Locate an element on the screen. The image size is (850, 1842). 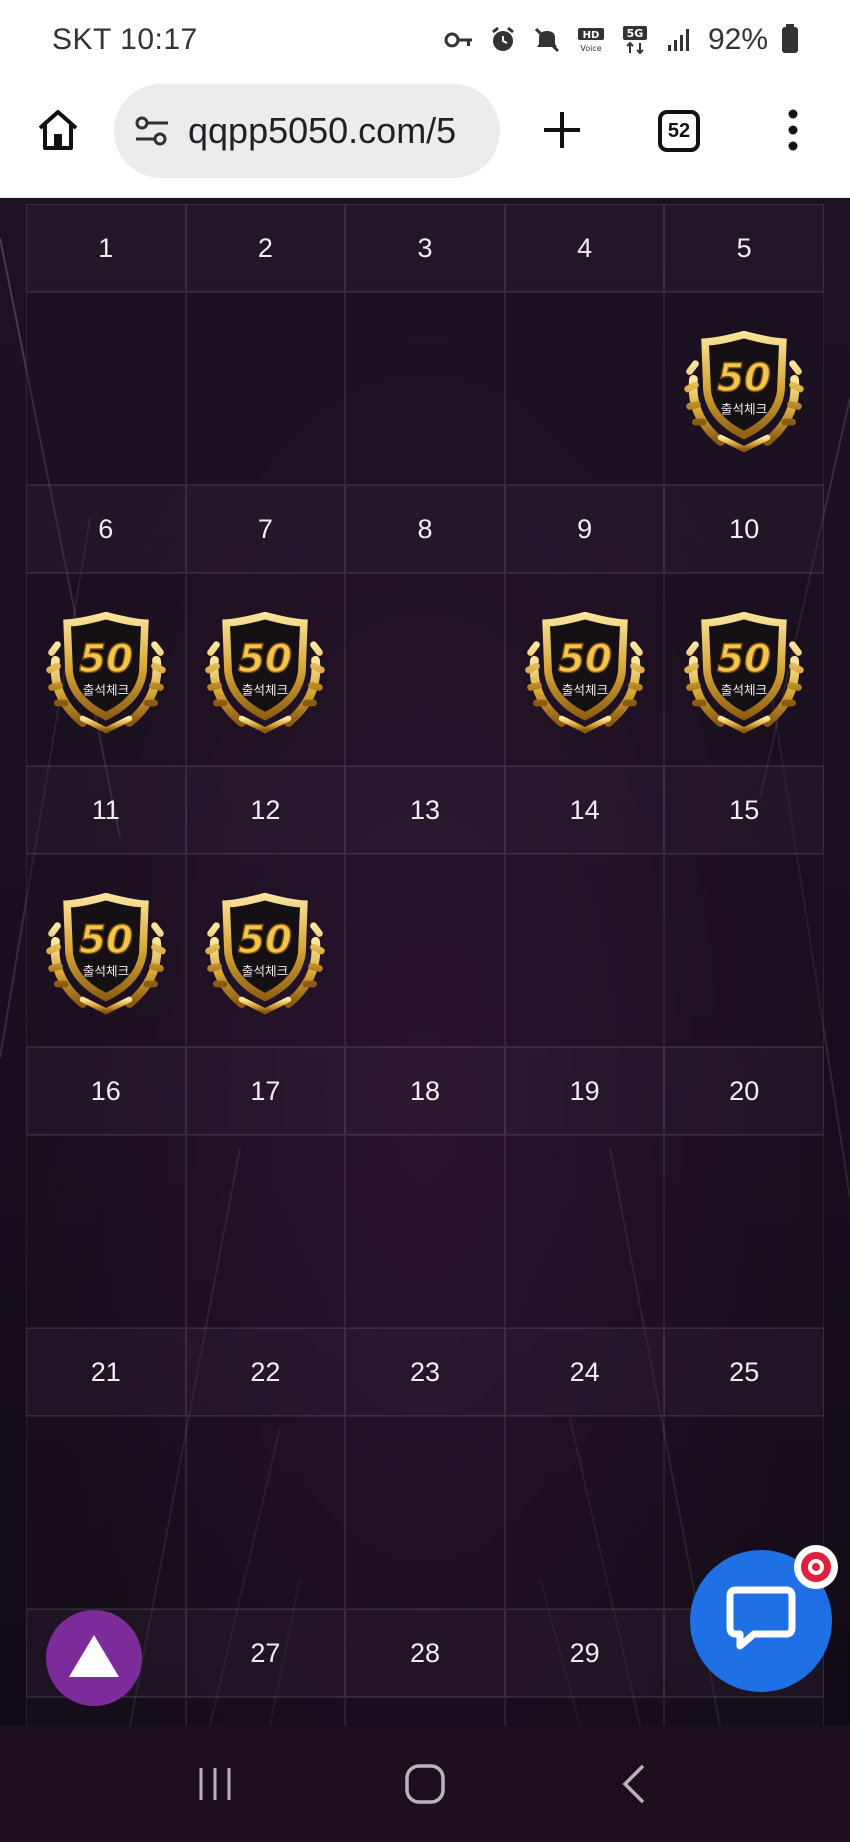
calendar-day-number: 10 is located at coordinates (744, 529).